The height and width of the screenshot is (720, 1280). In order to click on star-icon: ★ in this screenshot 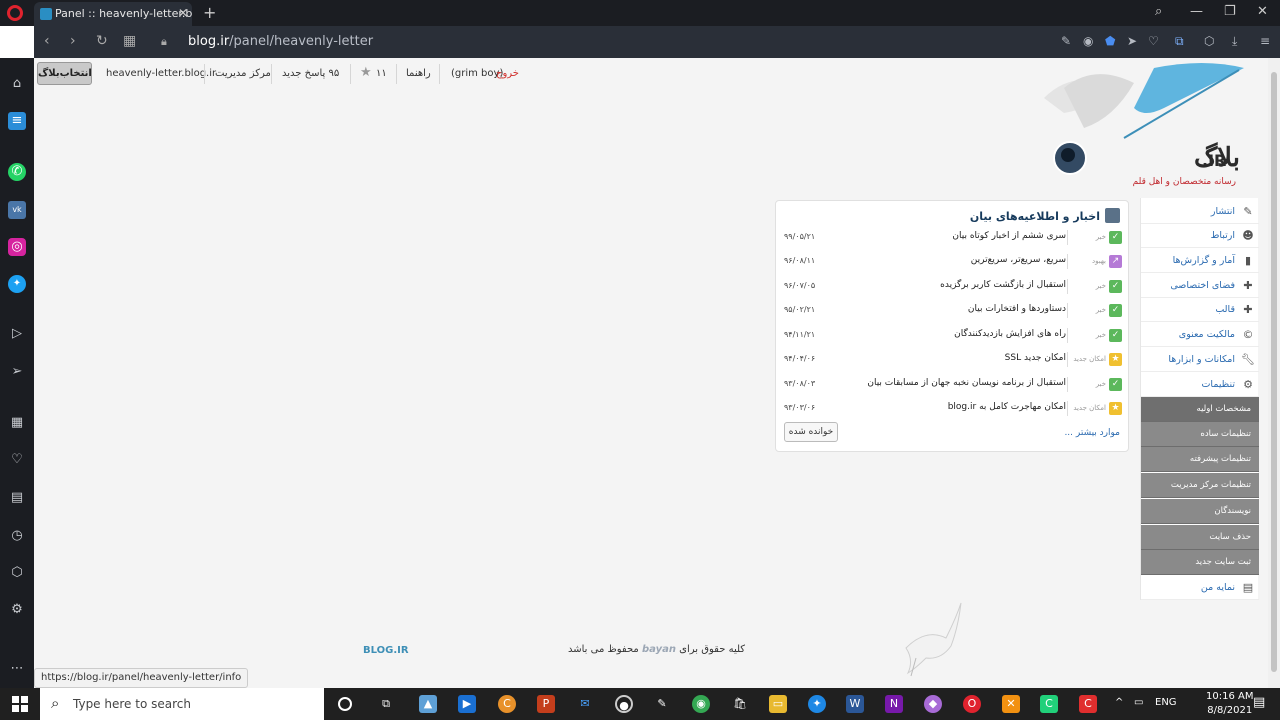, I will do `click(366, 72)`.